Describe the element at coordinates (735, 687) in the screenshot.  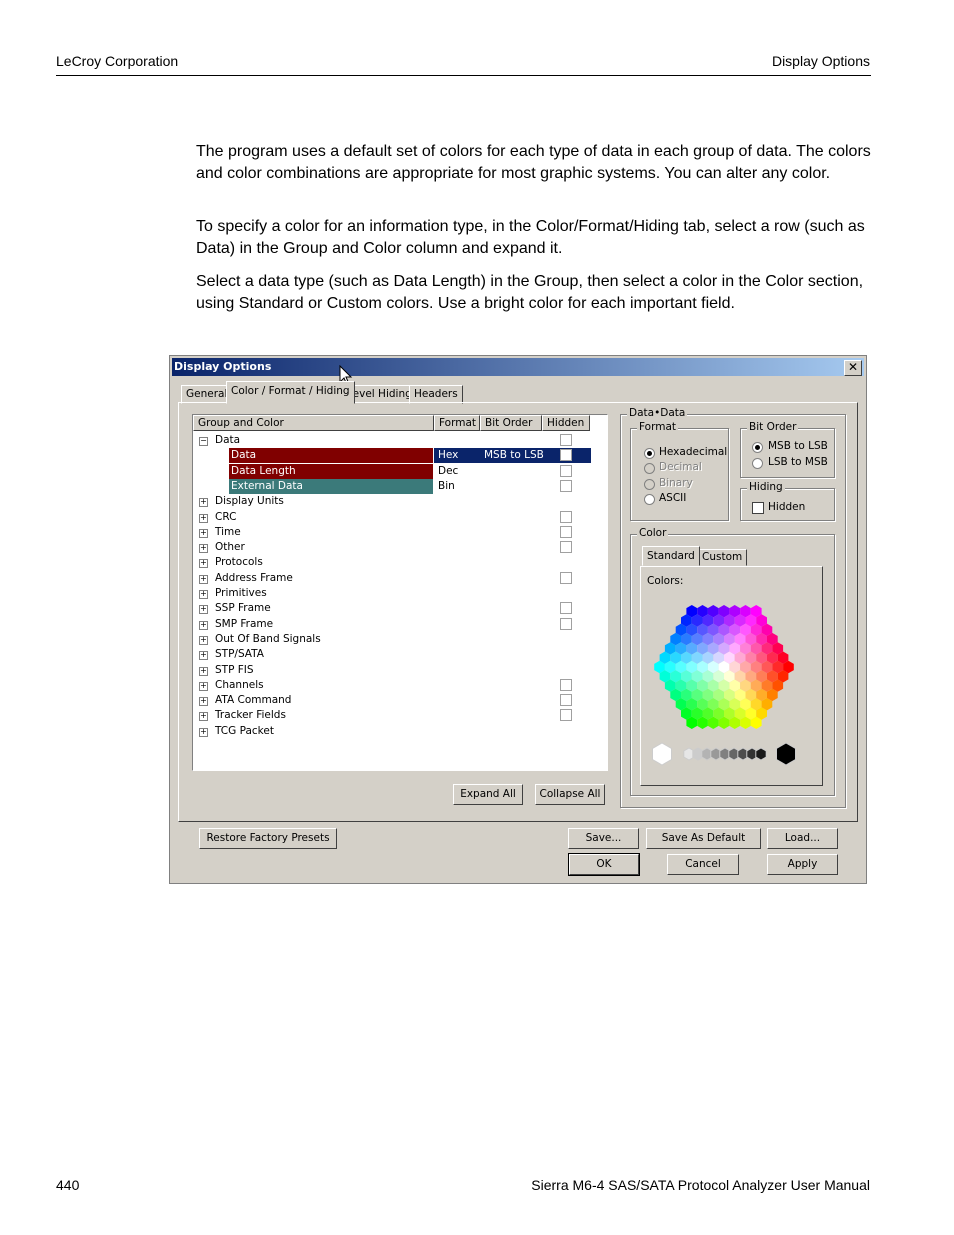
I see `color-hexagon-palette` at that location.